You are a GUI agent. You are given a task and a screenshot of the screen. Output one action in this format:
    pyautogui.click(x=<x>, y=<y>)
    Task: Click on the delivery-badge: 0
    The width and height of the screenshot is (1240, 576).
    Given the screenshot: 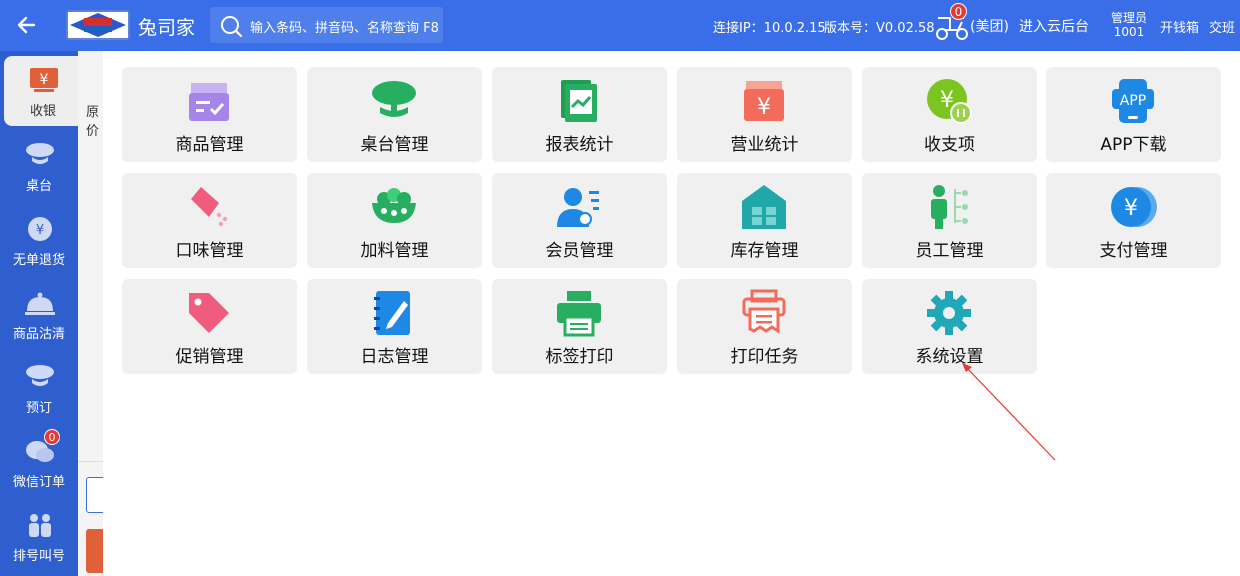 What is the action you would take?
    pyautogui.click(x=958, y=11)
    